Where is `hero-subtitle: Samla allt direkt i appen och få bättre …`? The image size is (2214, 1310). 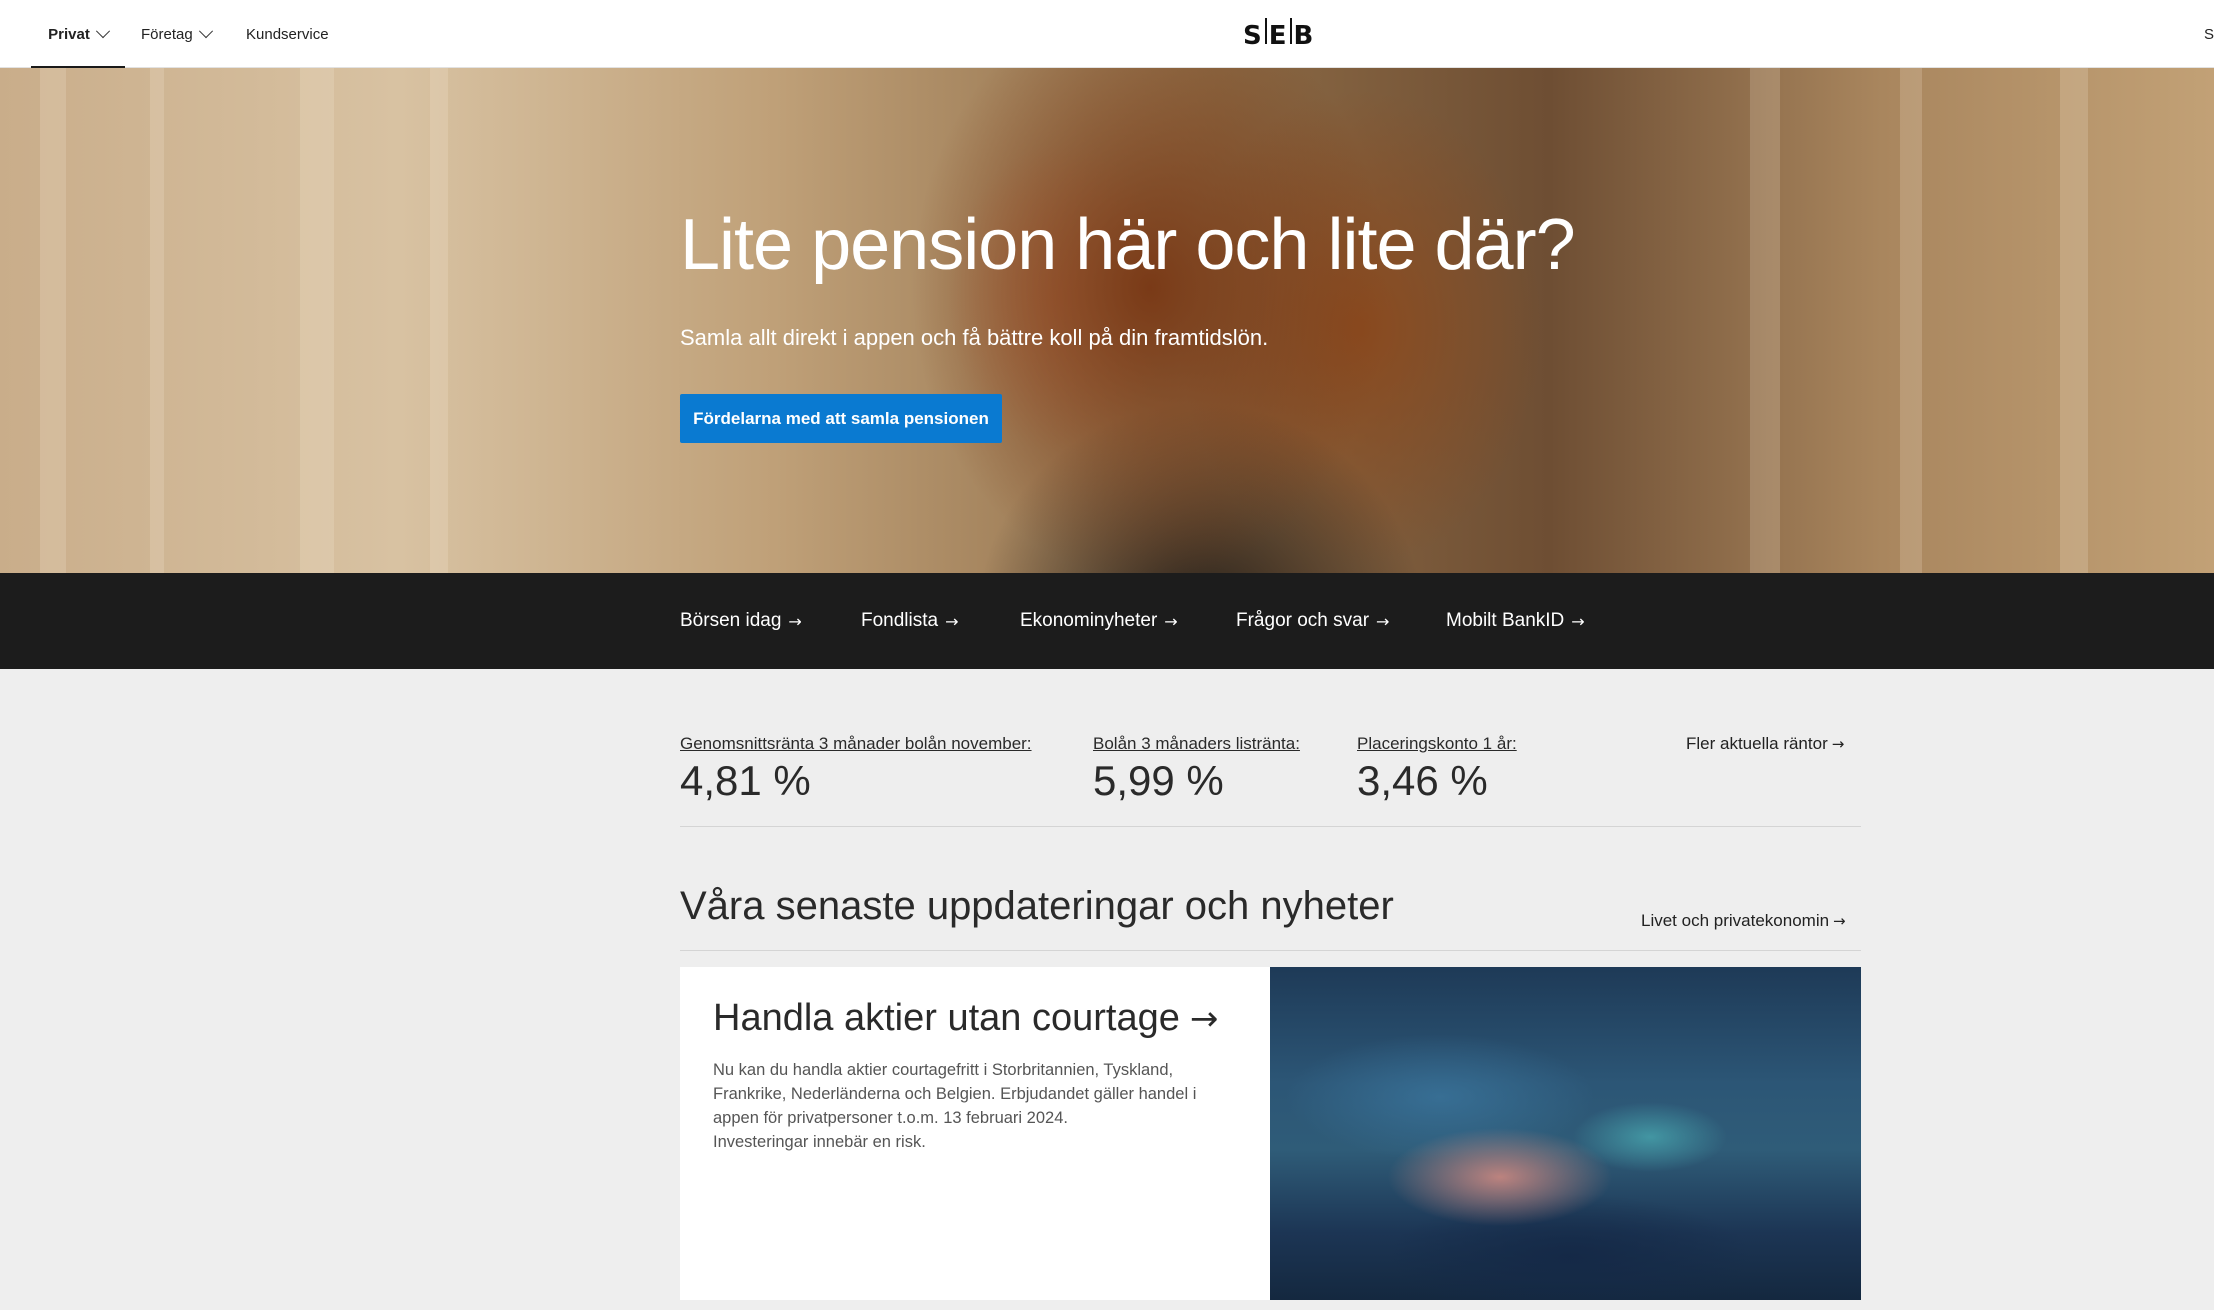
hero-subtitle: Samla allt direkt i appen och få bättre … is located at coordinates (974, 337).